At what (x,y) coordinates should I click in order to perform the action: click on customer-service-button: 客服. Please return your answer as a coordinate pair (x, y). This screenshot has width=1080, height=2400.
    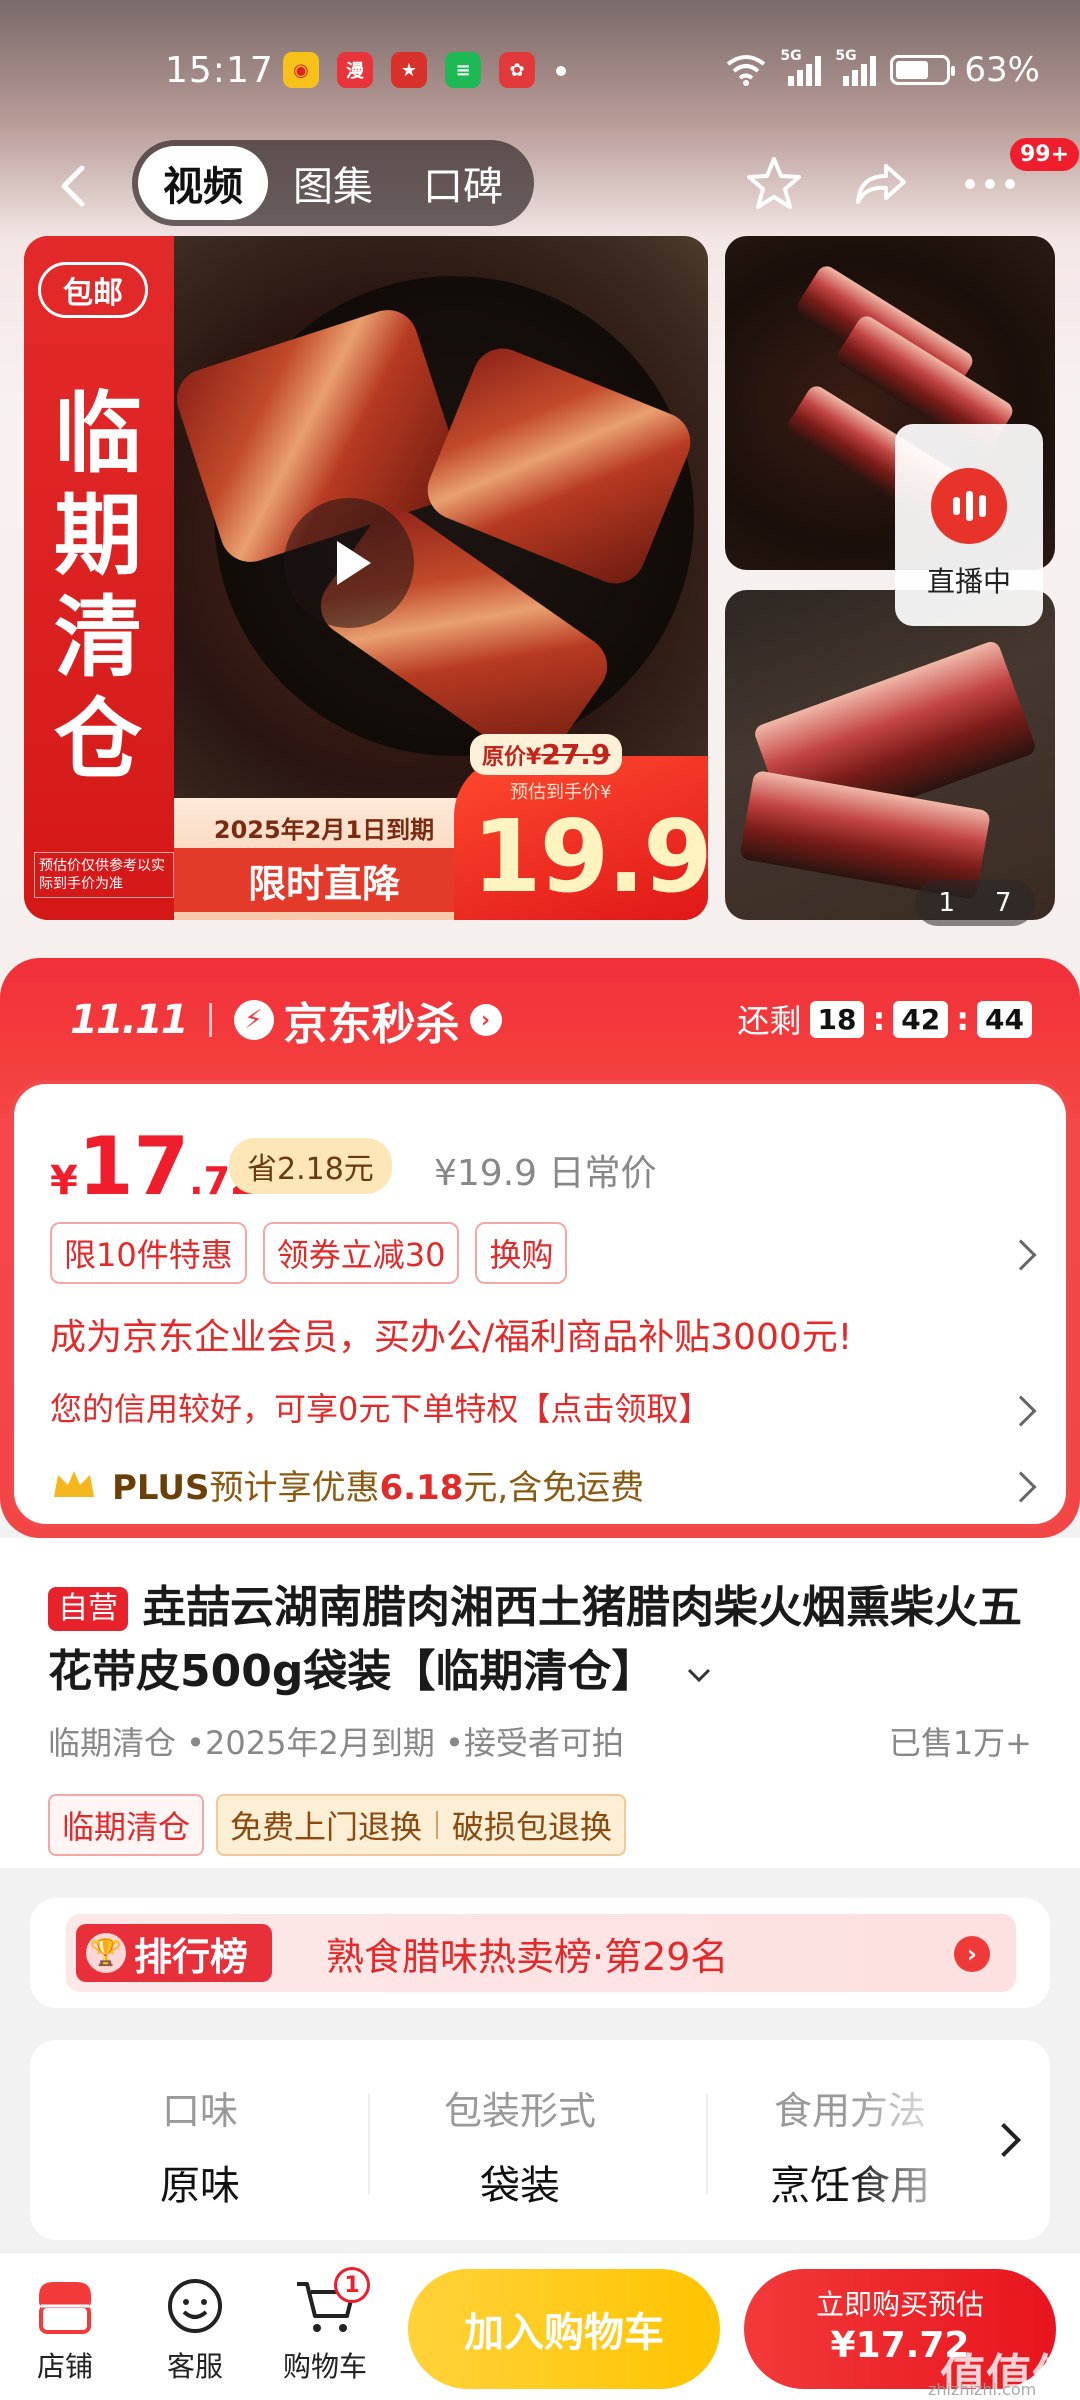
    Looking at the image, I should click on (195, 2330).